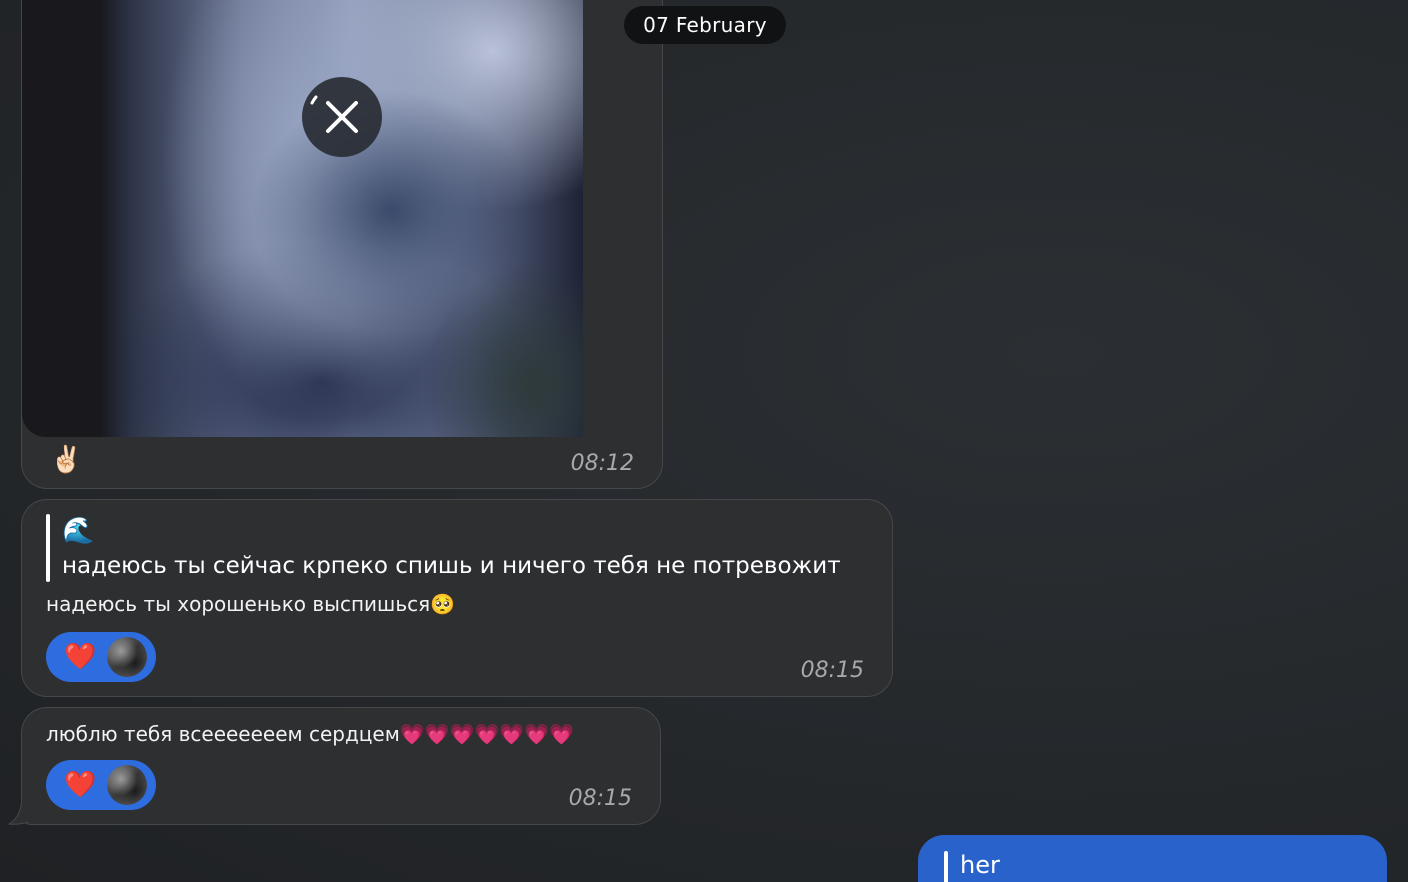  Describe the element at coordinates (502, 349) in the screenshot. I see `photo-glow-region` at that location.